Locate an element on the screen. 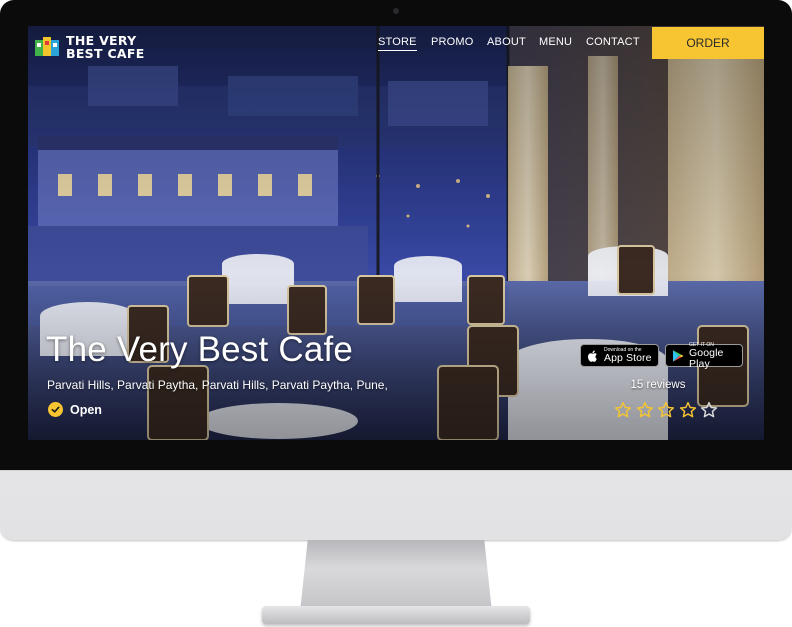 The height and width of the screenshot is (627, 792). logo-wordmark: THE VERY BEST CAFE is located at coordinates (105, 47).